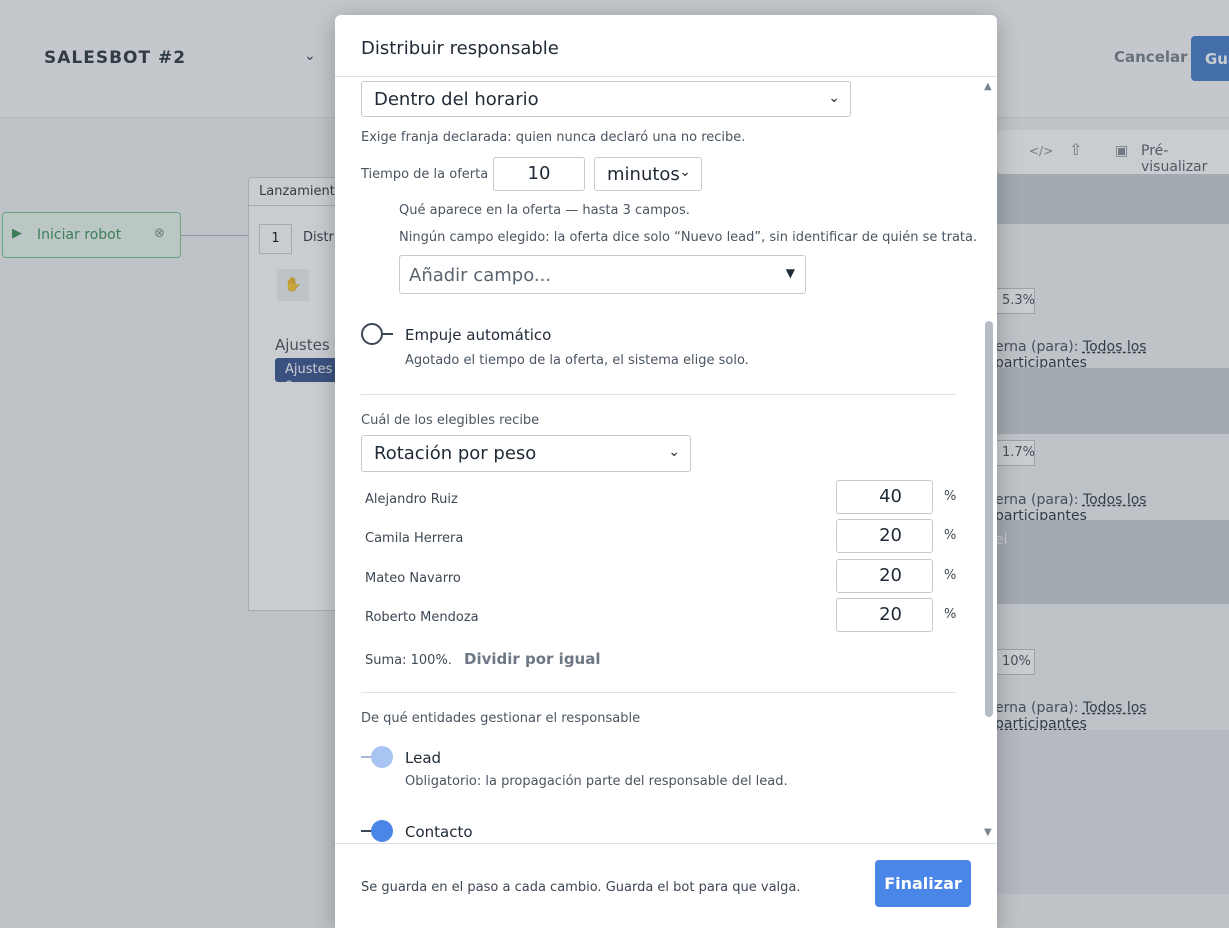  I want to click on offer-time-input: 10, so click(539, 174).